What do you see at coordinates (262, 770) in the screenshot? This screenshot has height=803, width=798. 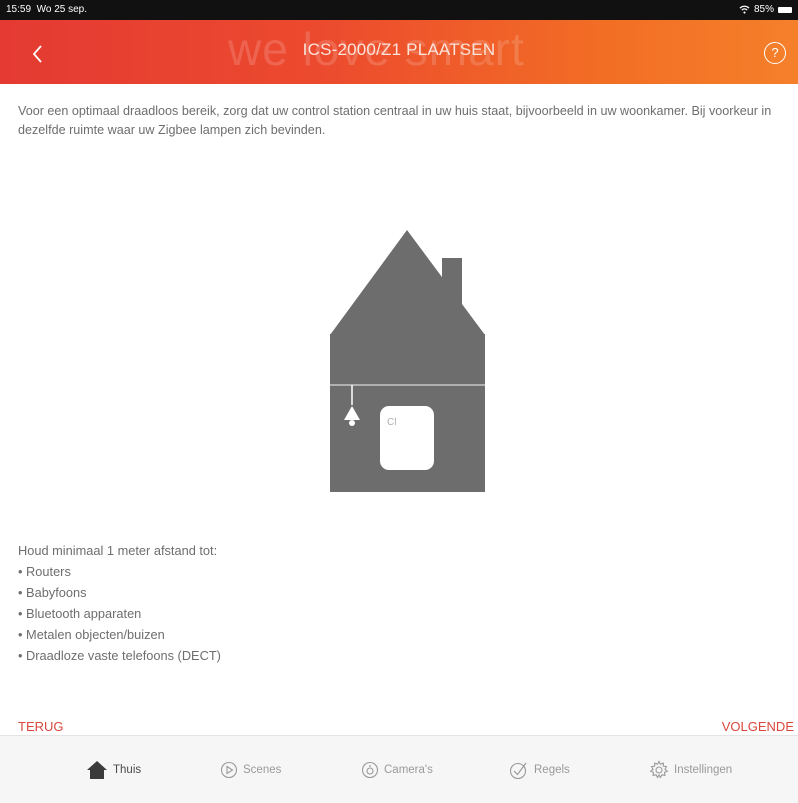 I see `tab-label: Scenes` at bounding box center [262, 770].